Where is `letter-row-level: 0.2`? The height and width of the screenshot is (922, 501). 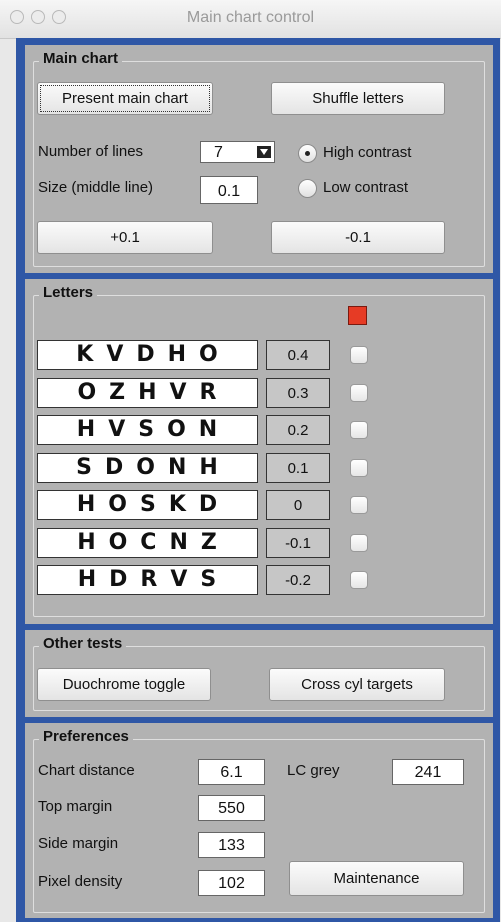
letter-row-level: 0.2 is located at coordinates (298, 430).